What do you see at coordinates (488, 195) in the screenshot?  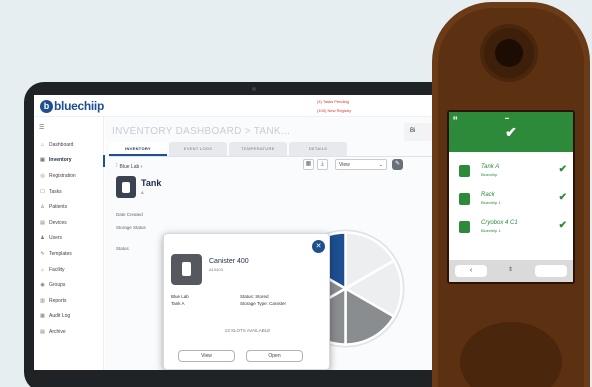 I see `item-title: Rack` at bounding box center [488, 195].